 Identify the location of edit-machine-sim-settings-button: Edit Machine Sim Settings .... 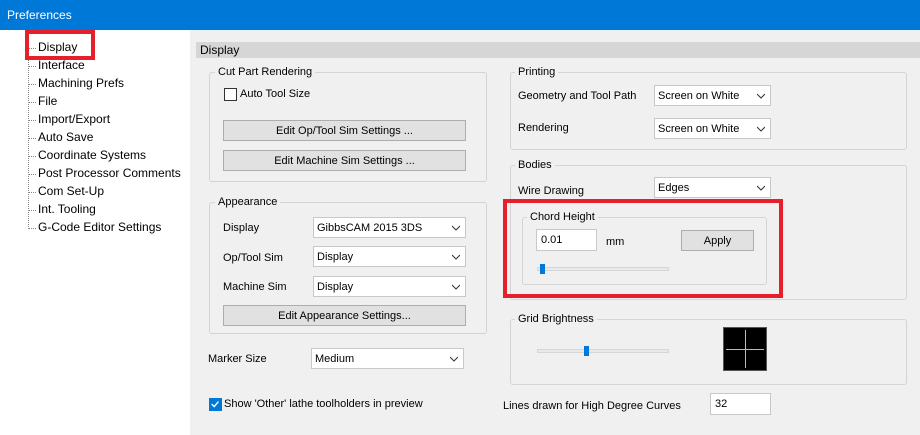
(344, 160).